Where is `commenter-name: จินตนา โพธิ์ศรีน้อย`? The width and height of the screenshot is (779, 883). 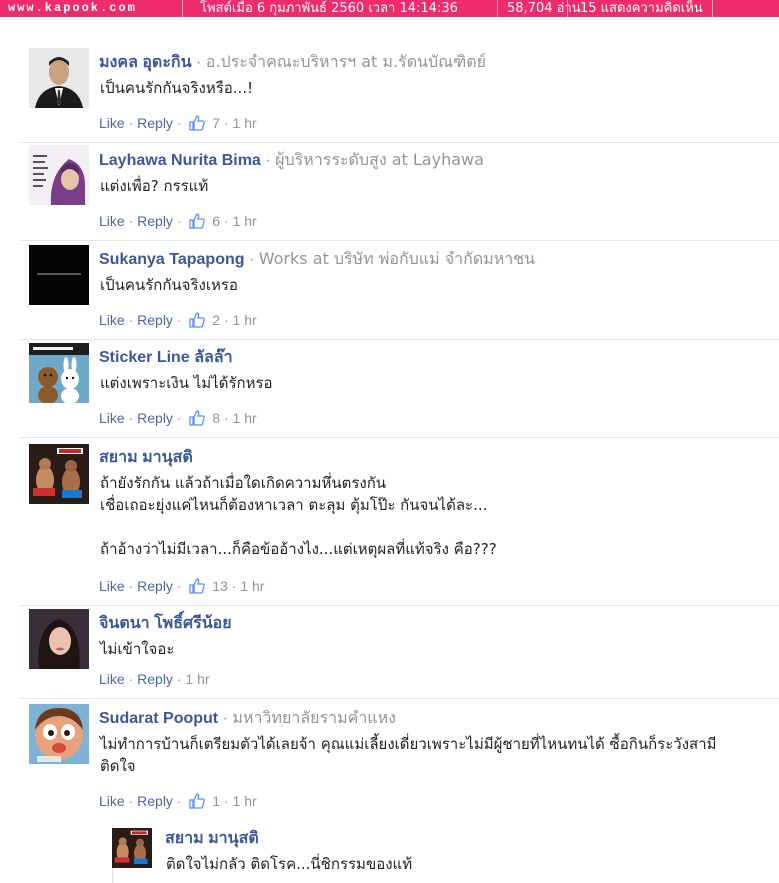 commenter-name: จินตนา โพธิ์ศรีน้อย is located at coordinates (165, 623).